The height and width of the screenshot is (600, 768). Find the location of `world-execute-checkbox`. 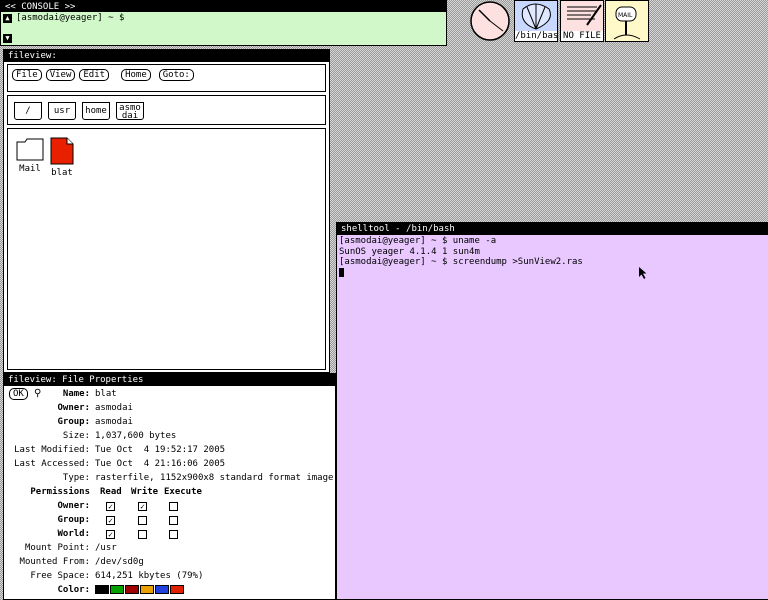

world-execute-checkbox is located at coordinates (173, 534).